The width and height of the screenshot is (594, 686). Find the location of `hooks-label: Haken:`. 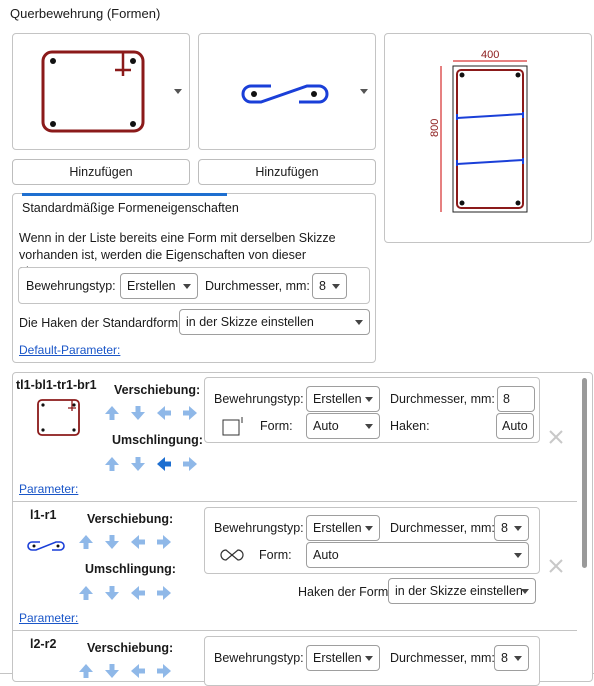

hooks-label: Haken: is located at coordinates (410, 426).